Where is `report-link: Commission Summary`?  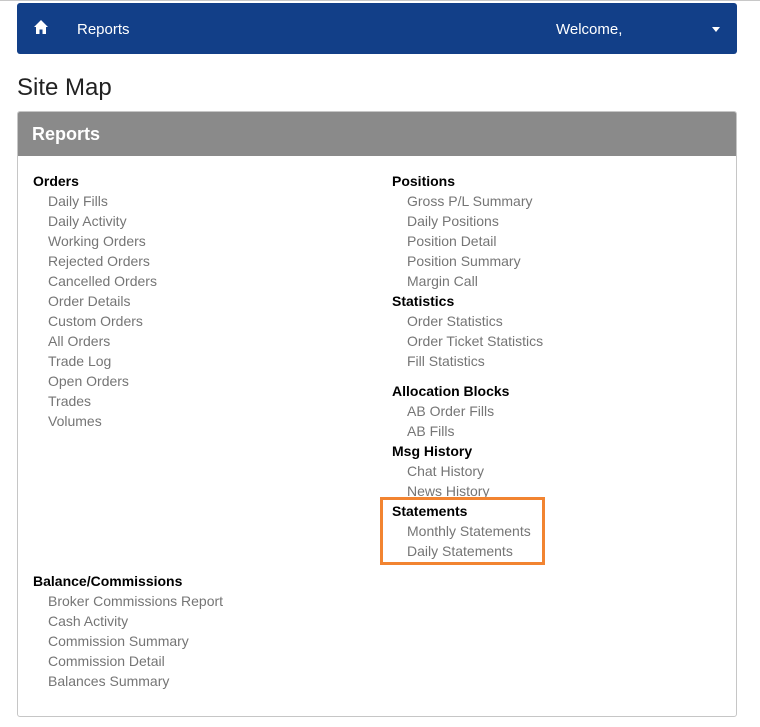
report-link: Commission Summary is located at coordinates (128, 641).